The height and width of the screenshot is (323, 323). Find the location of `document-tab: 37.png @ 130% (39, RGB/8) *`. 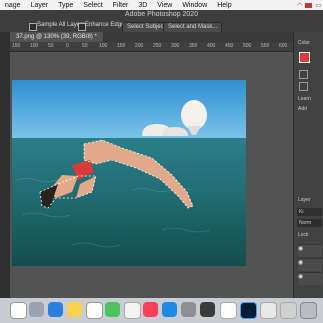

document-tab: 37.png @ 130% (39, RGB/8) * is located at coordinates (56, 37).